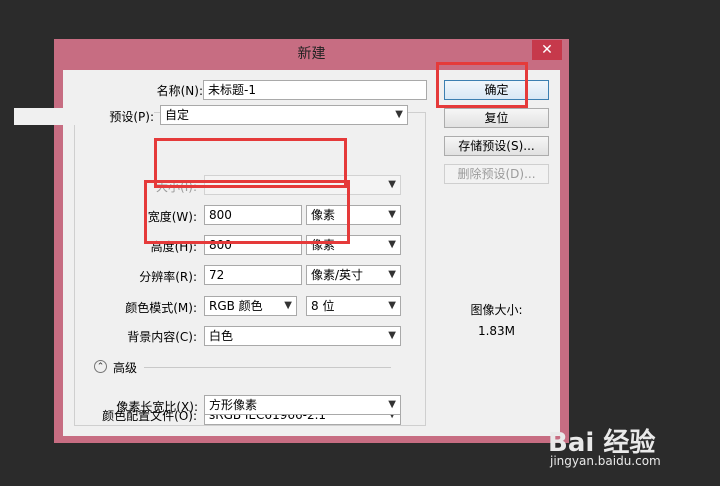 The width and height of the screenshot is (720, 486). I want to click on background-label: 背景内容(C):, so click(162, 337).